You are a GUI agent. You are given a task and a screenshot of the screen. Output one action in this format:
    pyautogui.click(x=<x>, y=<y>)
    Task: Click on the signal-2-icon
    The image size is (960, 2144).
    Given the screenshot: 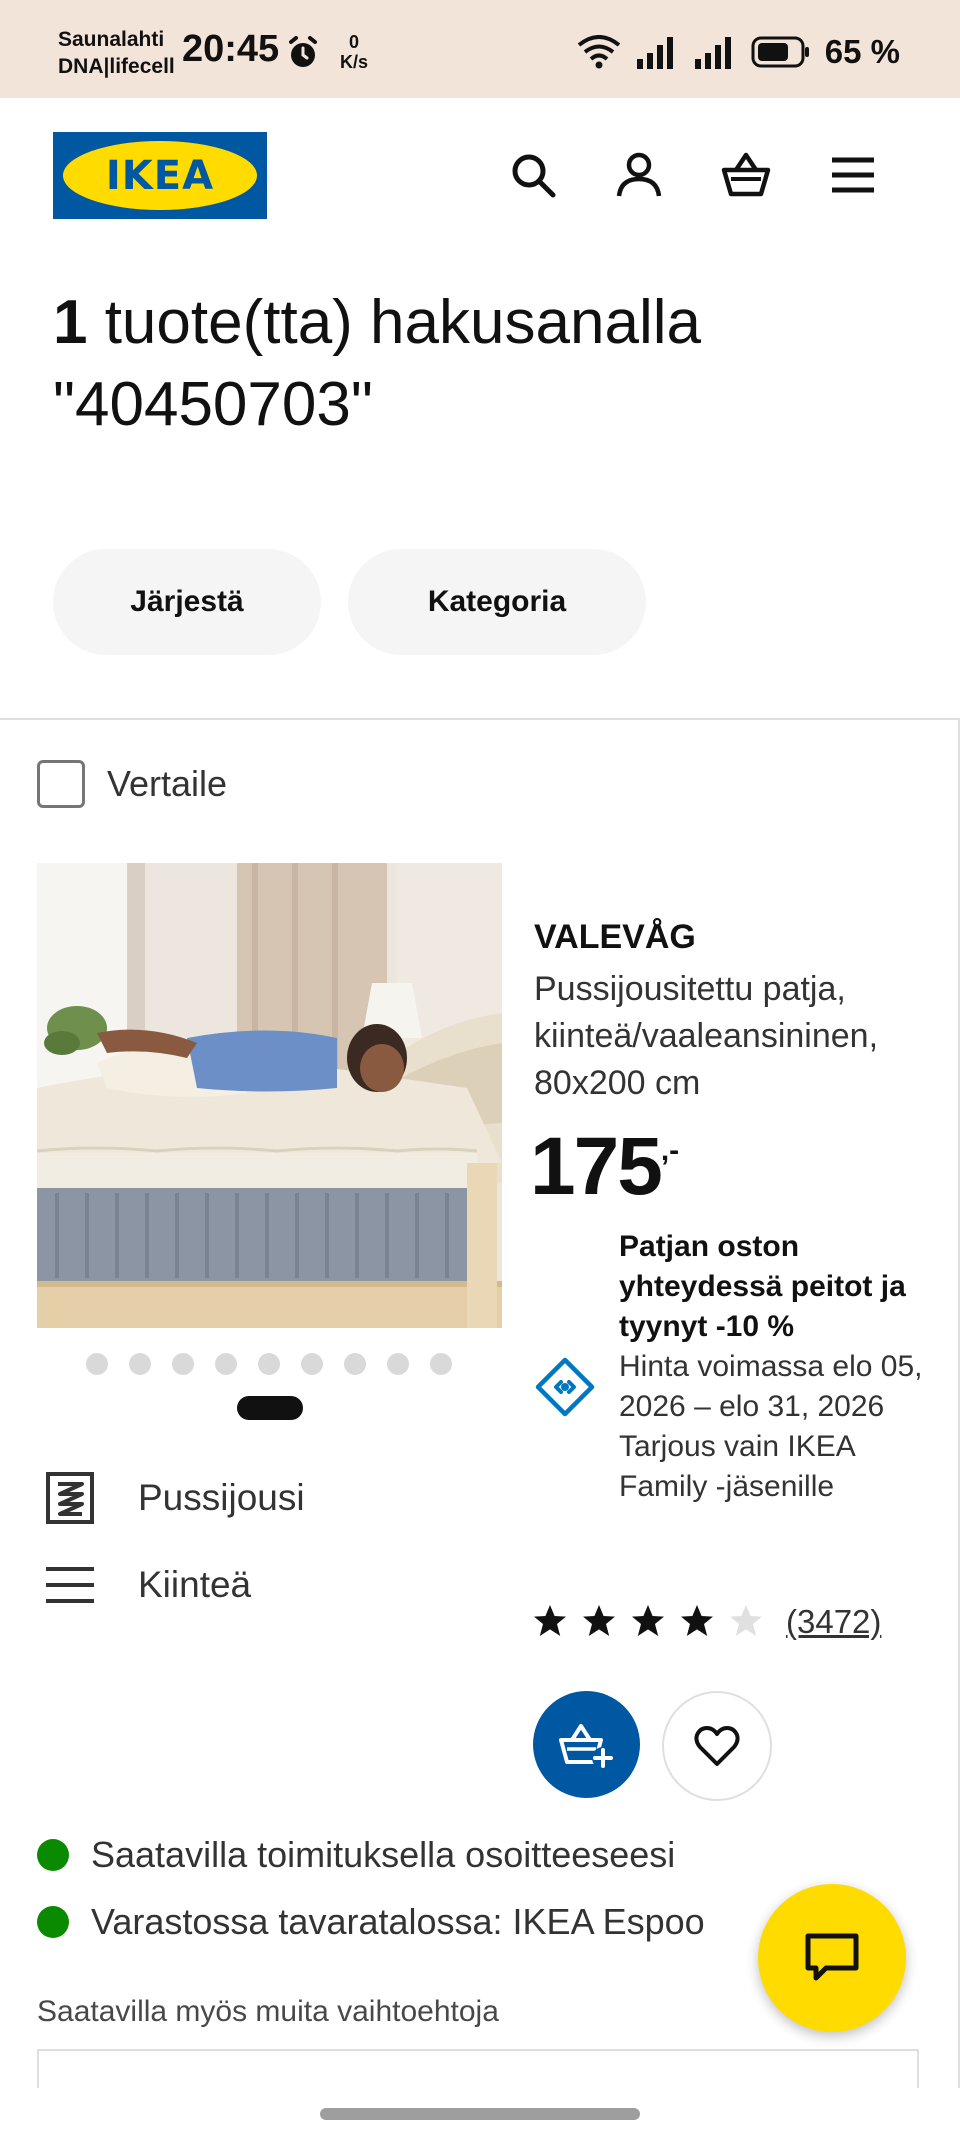 What is the action you would take?
    pyautogui.click(x=712, y=53)
    